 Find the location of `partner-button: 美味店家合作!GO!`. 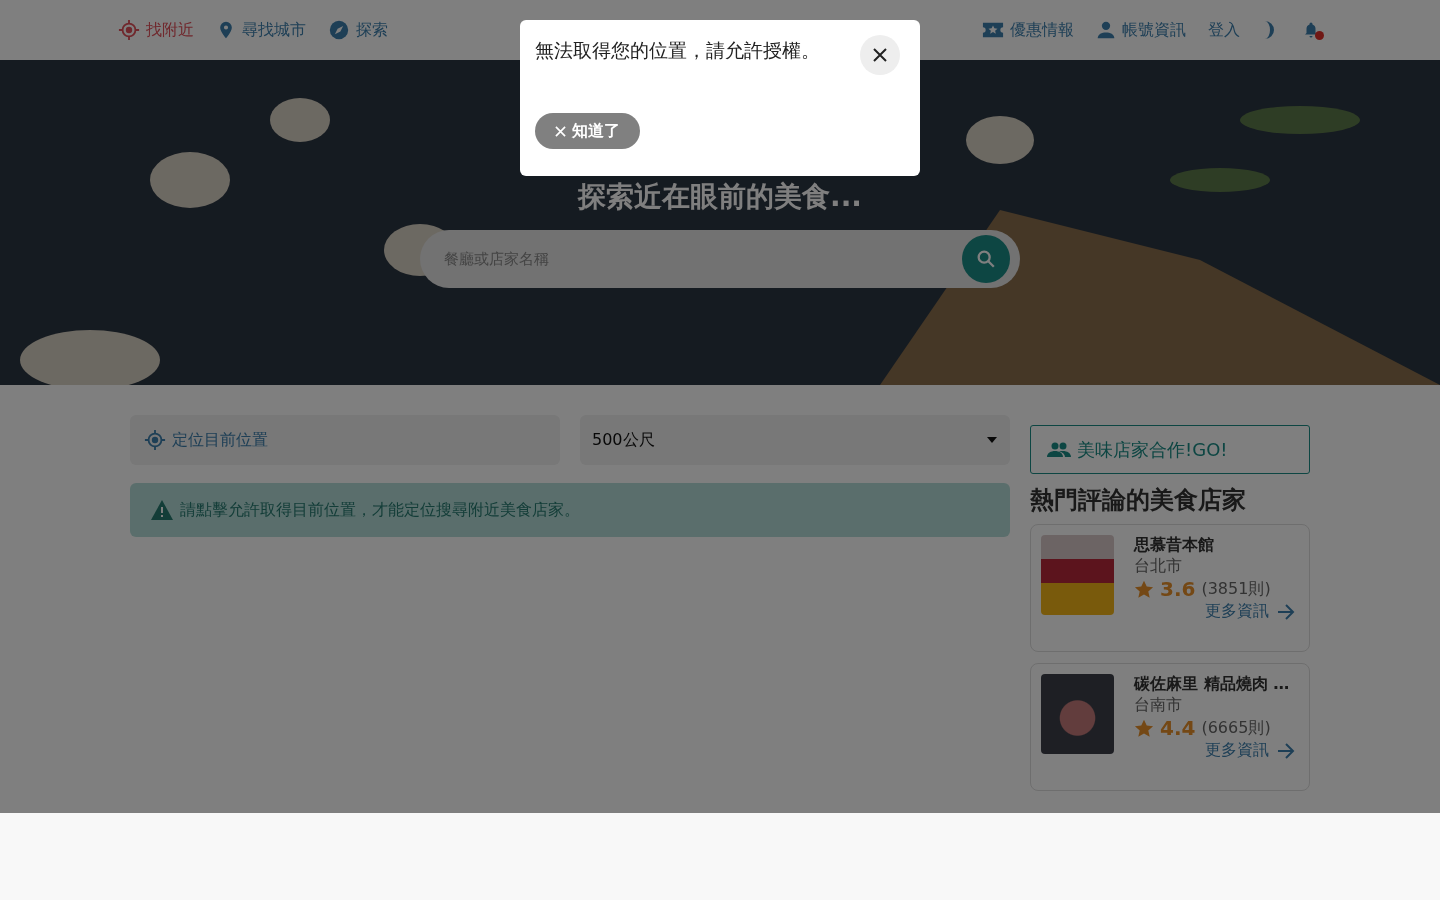

partner-button: 美味店家合作!GO! is located at coordinates (1170, 449).